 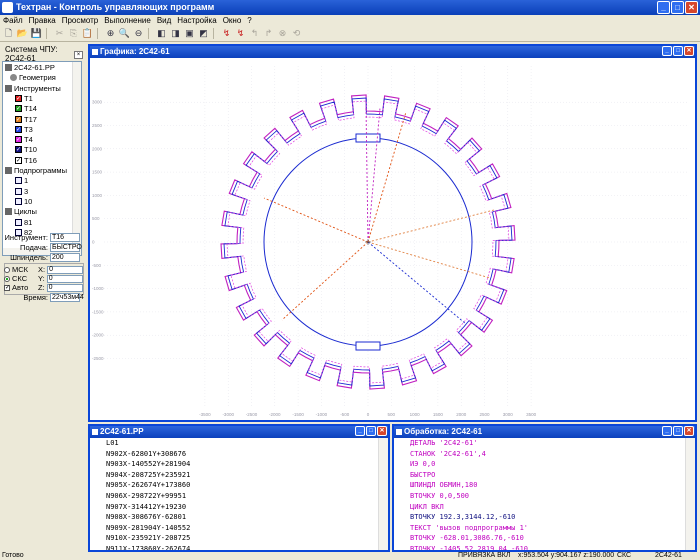 I want to click on process-minimize-button: _, so click(x=667, y=431).